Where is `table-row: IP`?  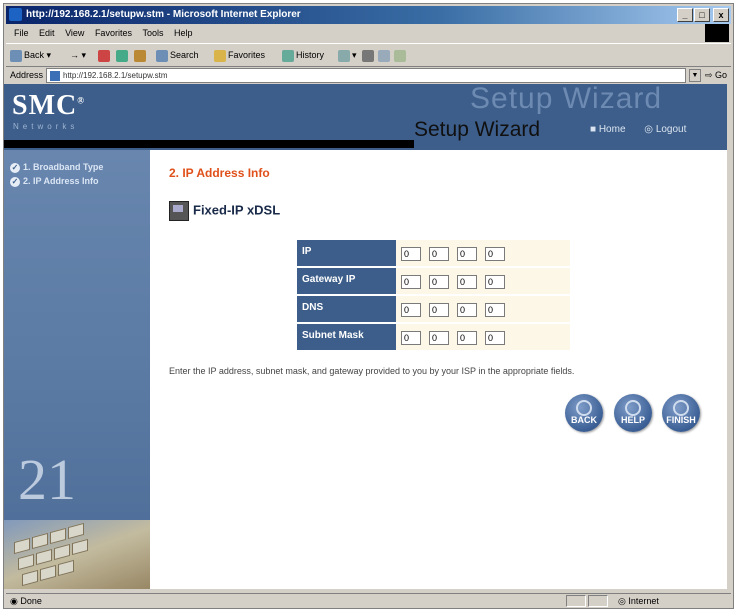 table-row: IP is located at coordinates (433, 253).